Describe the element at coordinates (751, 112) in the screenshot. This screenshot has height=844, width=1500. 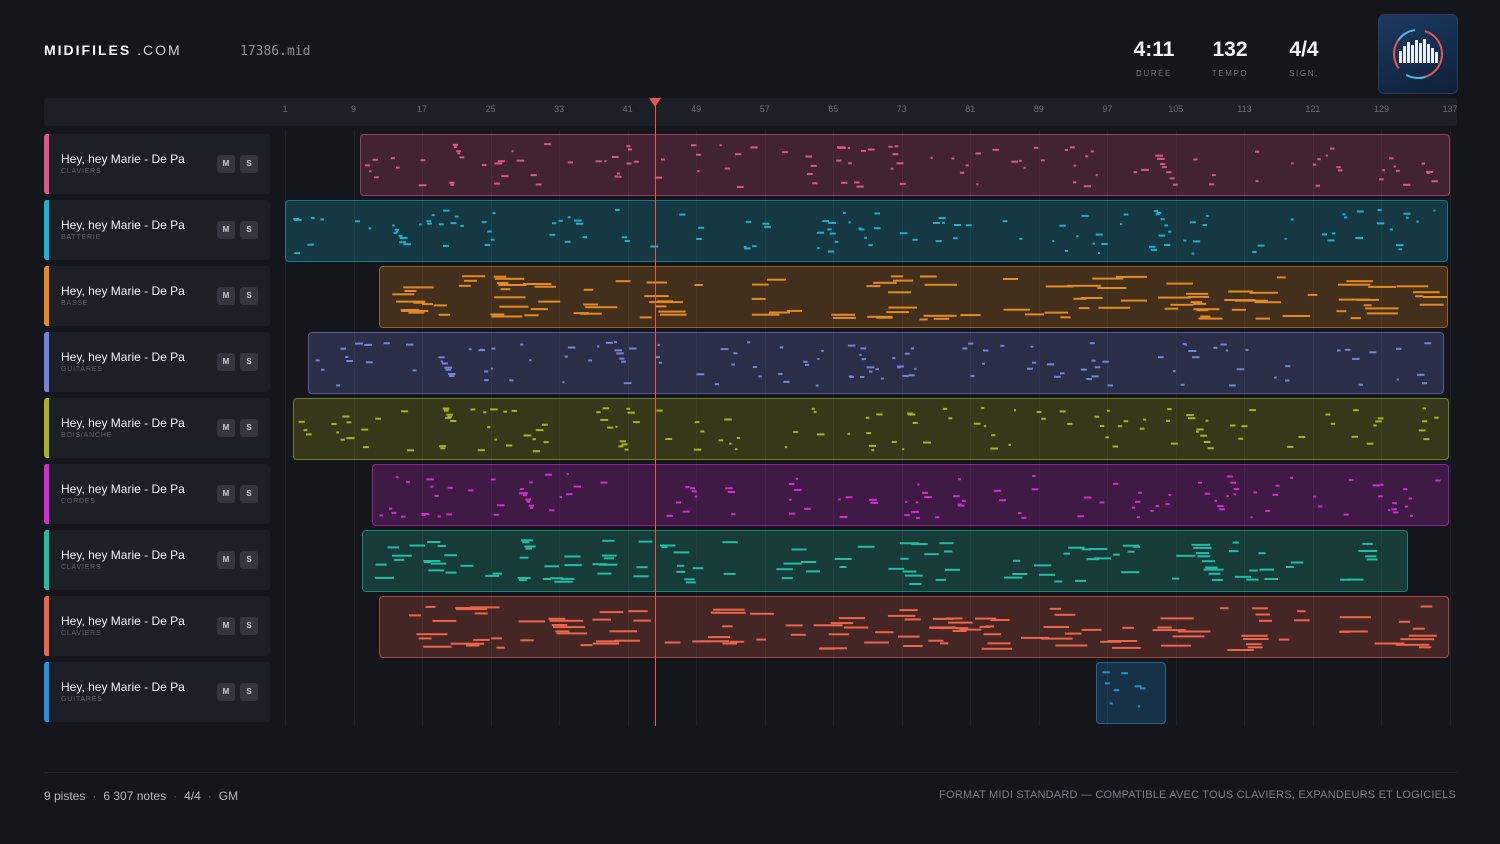
I see `timeline-ruler: 1 9 17 25 33 41 49 57 65 73 81 89 97 105 113 121 129 137` at that location.